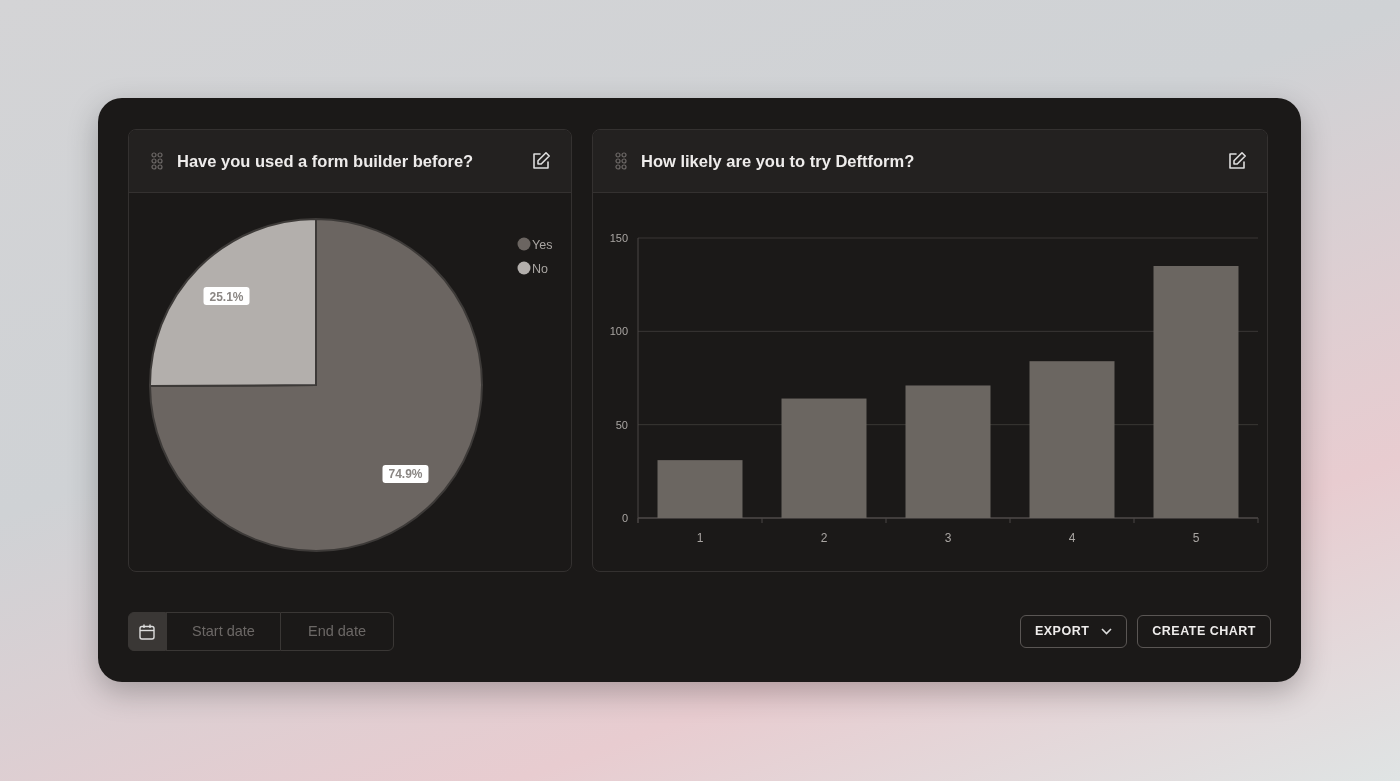 This screenshot has height=781, width=1400. What do you see at coordinates (1073, 631) in the screenshot?
I see `export-dropdown: EXPORT` at bounding box center [1073, 631].